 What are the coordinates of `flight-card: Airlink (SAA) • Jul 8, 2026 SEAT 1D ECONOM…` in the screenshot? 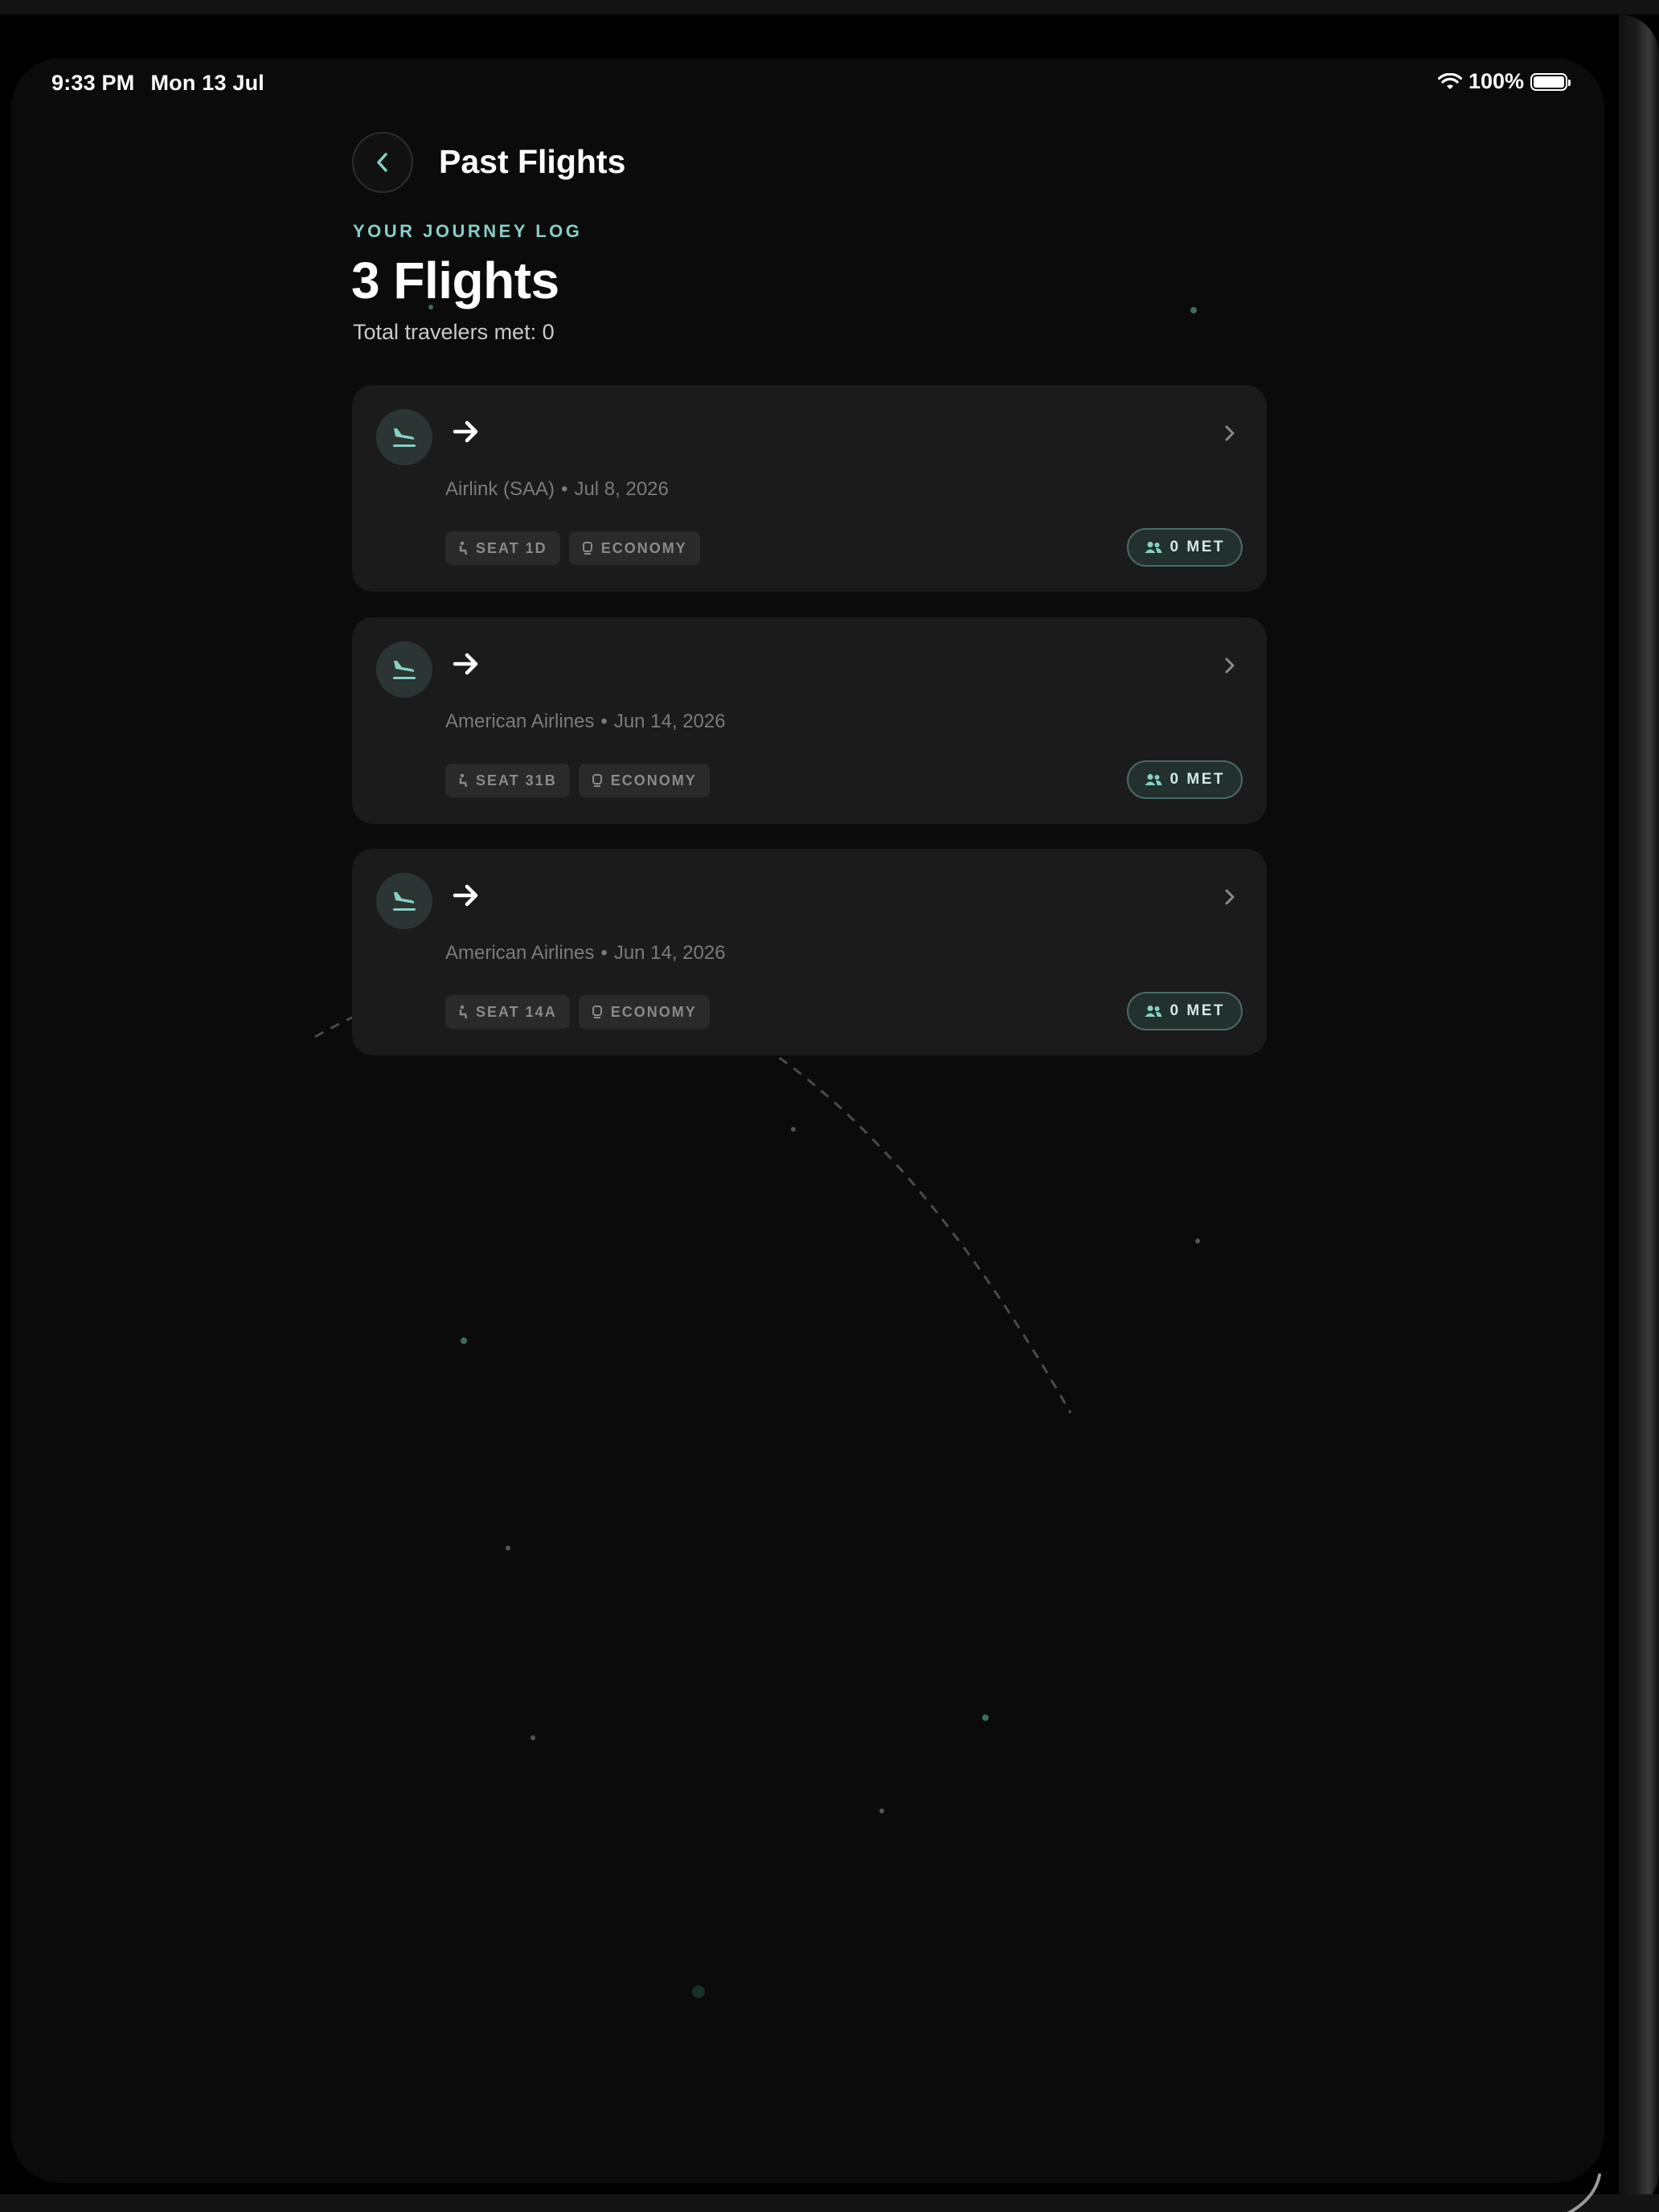 It's located at (809, 488).